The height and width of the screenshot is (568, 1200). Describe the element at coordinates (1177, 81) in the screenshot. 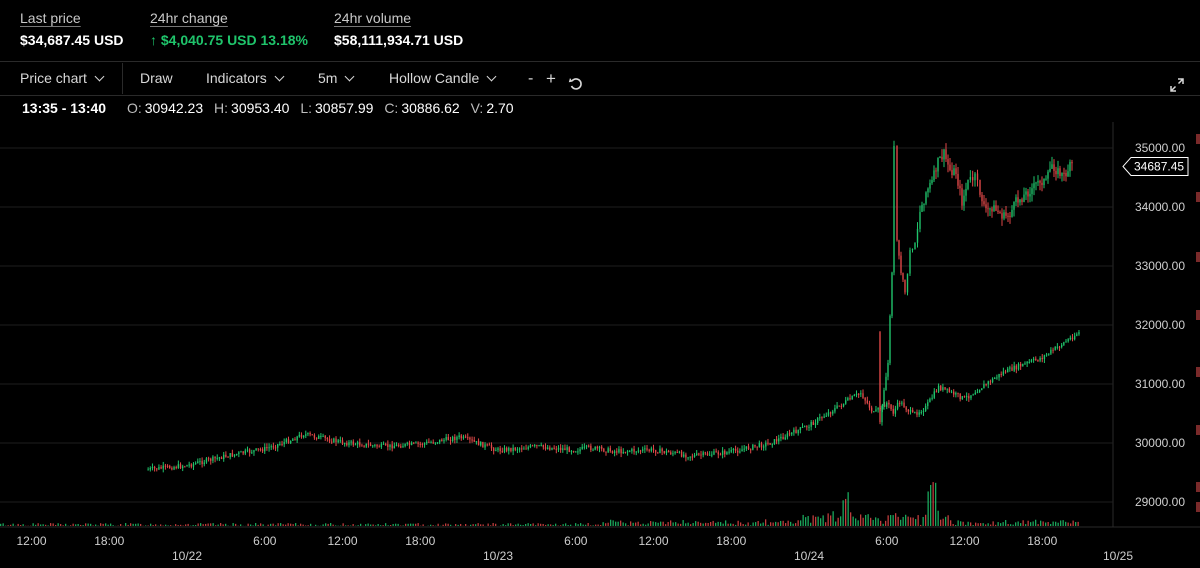

I see `expand-icon` at that location.